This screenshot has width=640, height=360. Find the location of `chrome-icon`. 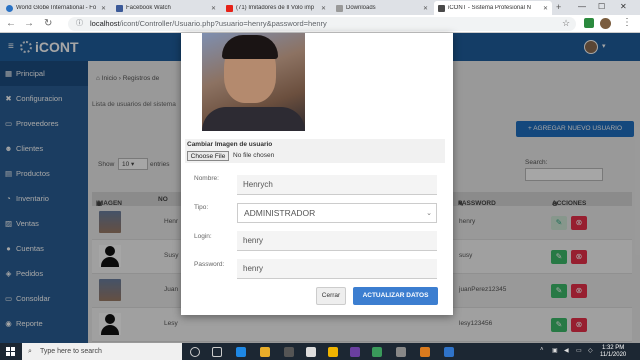

chrome-icon is located at coordinates (333, 352).